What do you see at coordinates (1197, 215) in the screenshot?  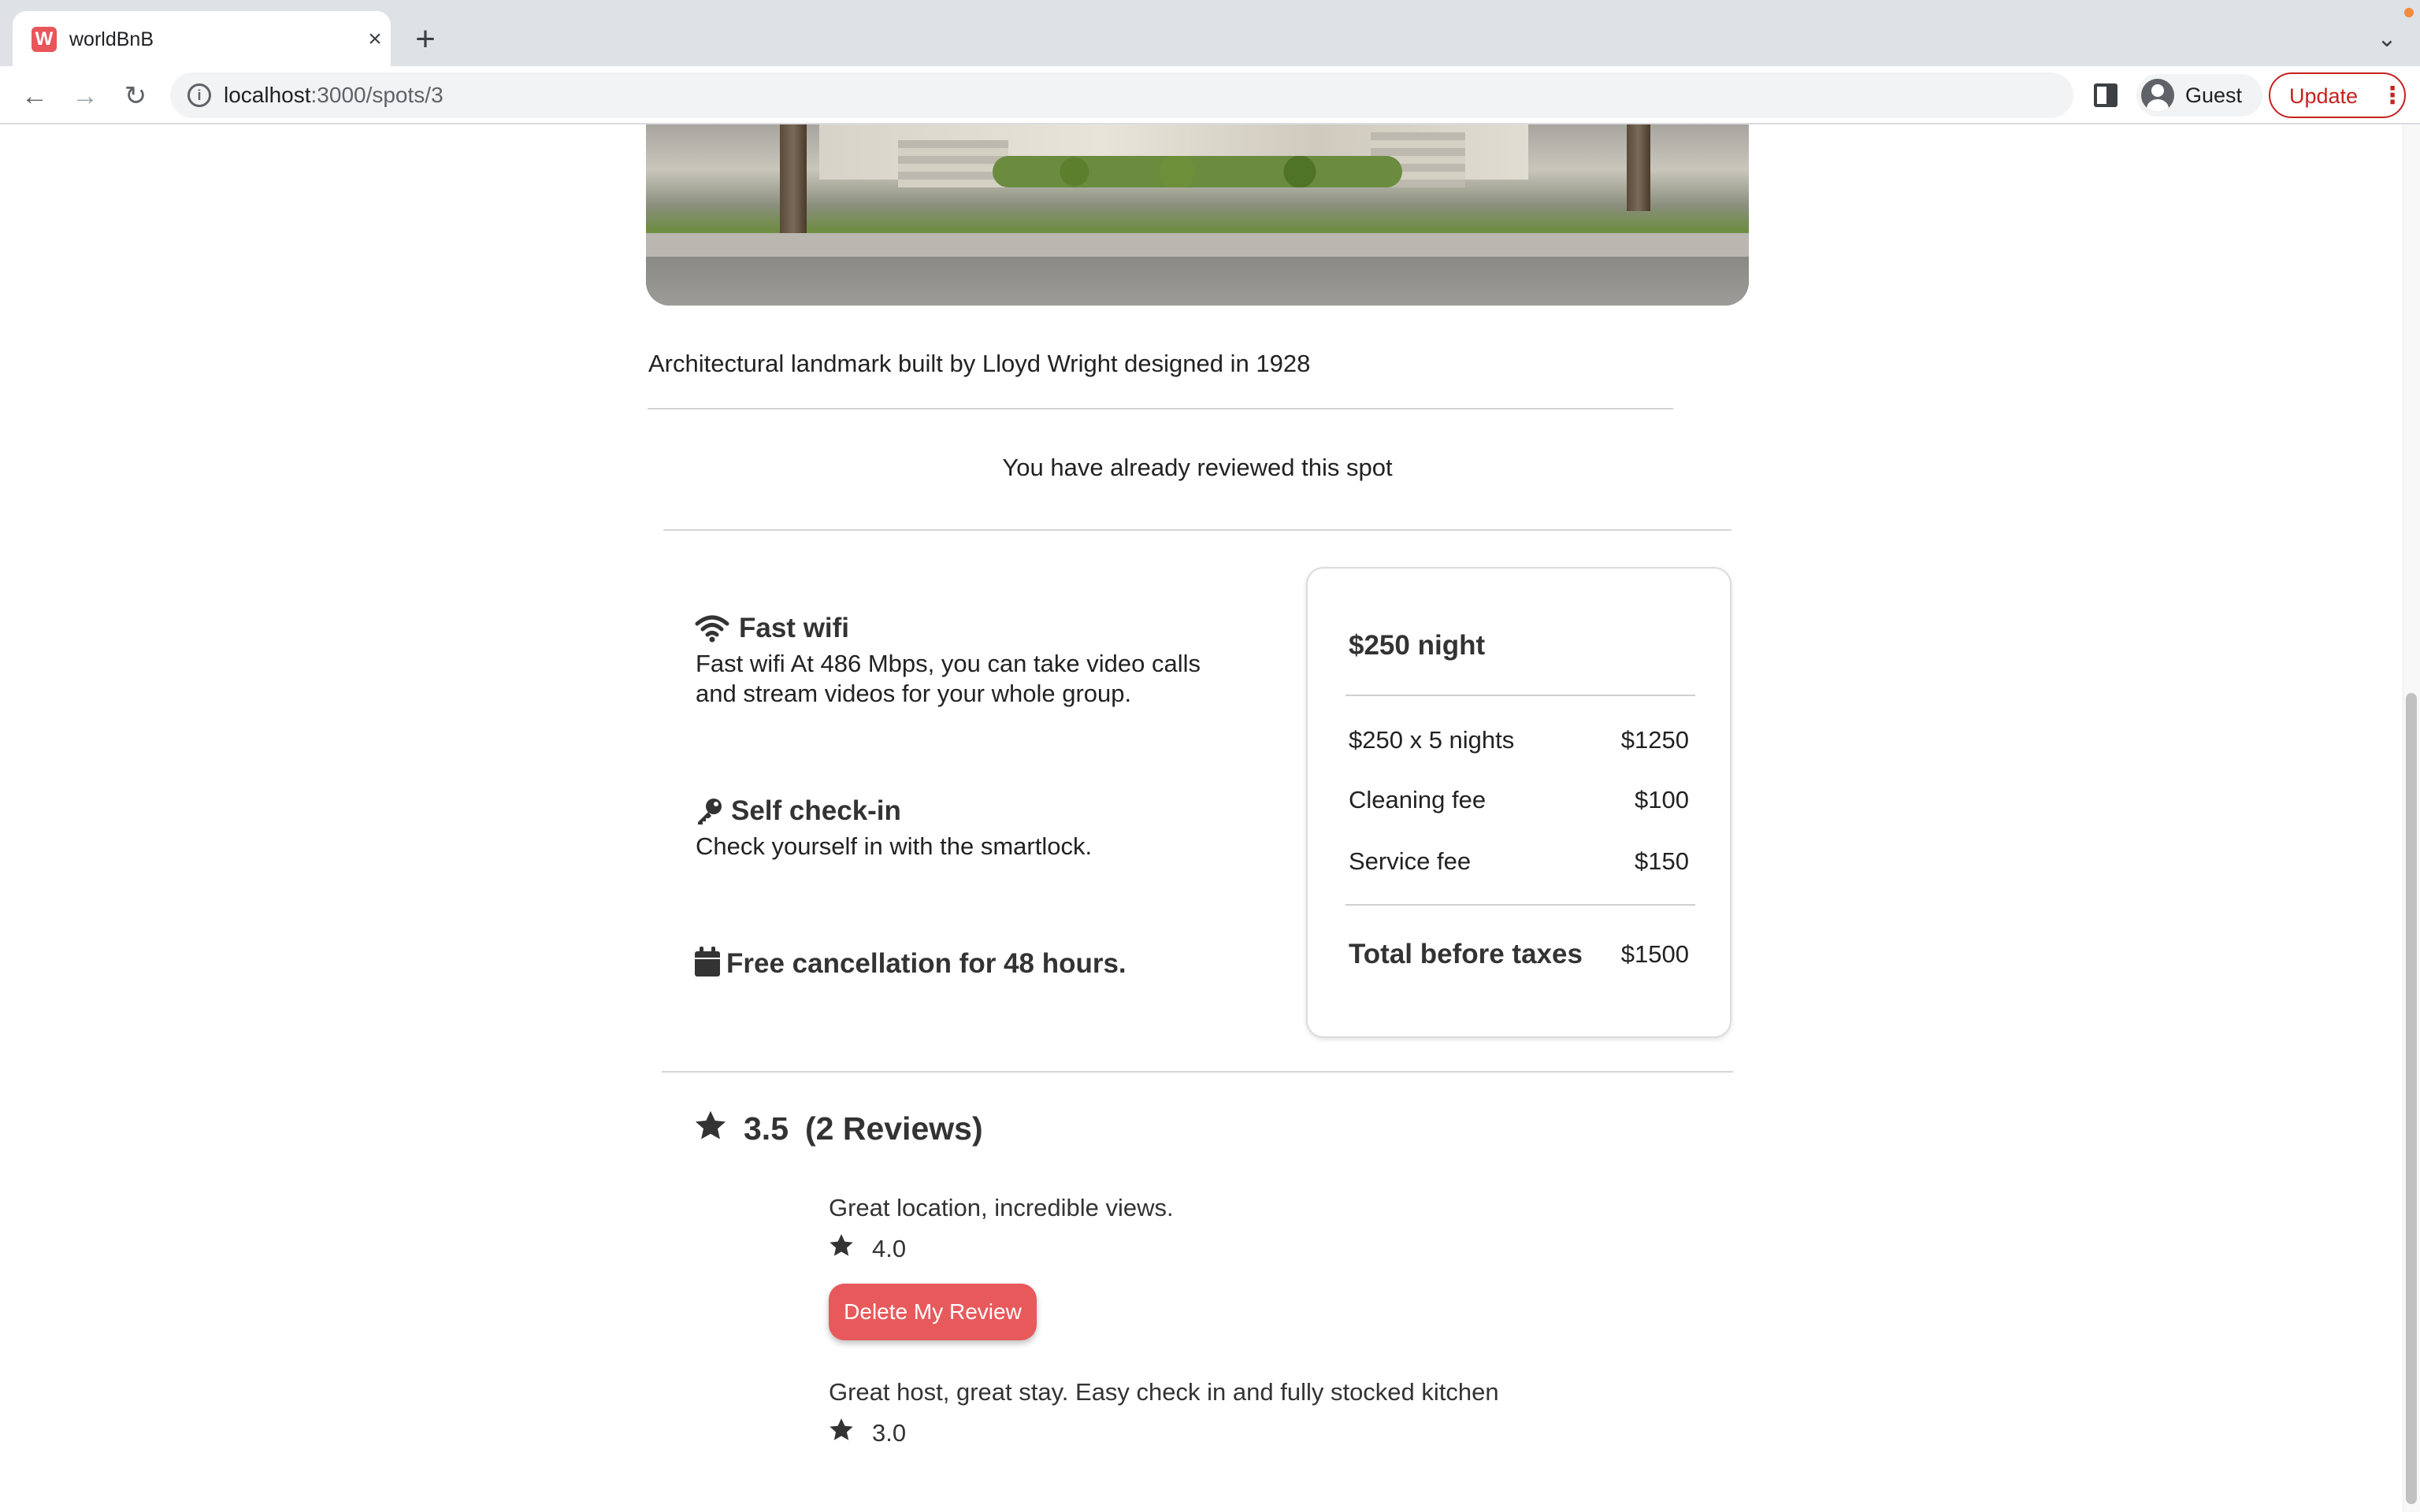 I see `spot-photo` at bounding box center [1197, 215].